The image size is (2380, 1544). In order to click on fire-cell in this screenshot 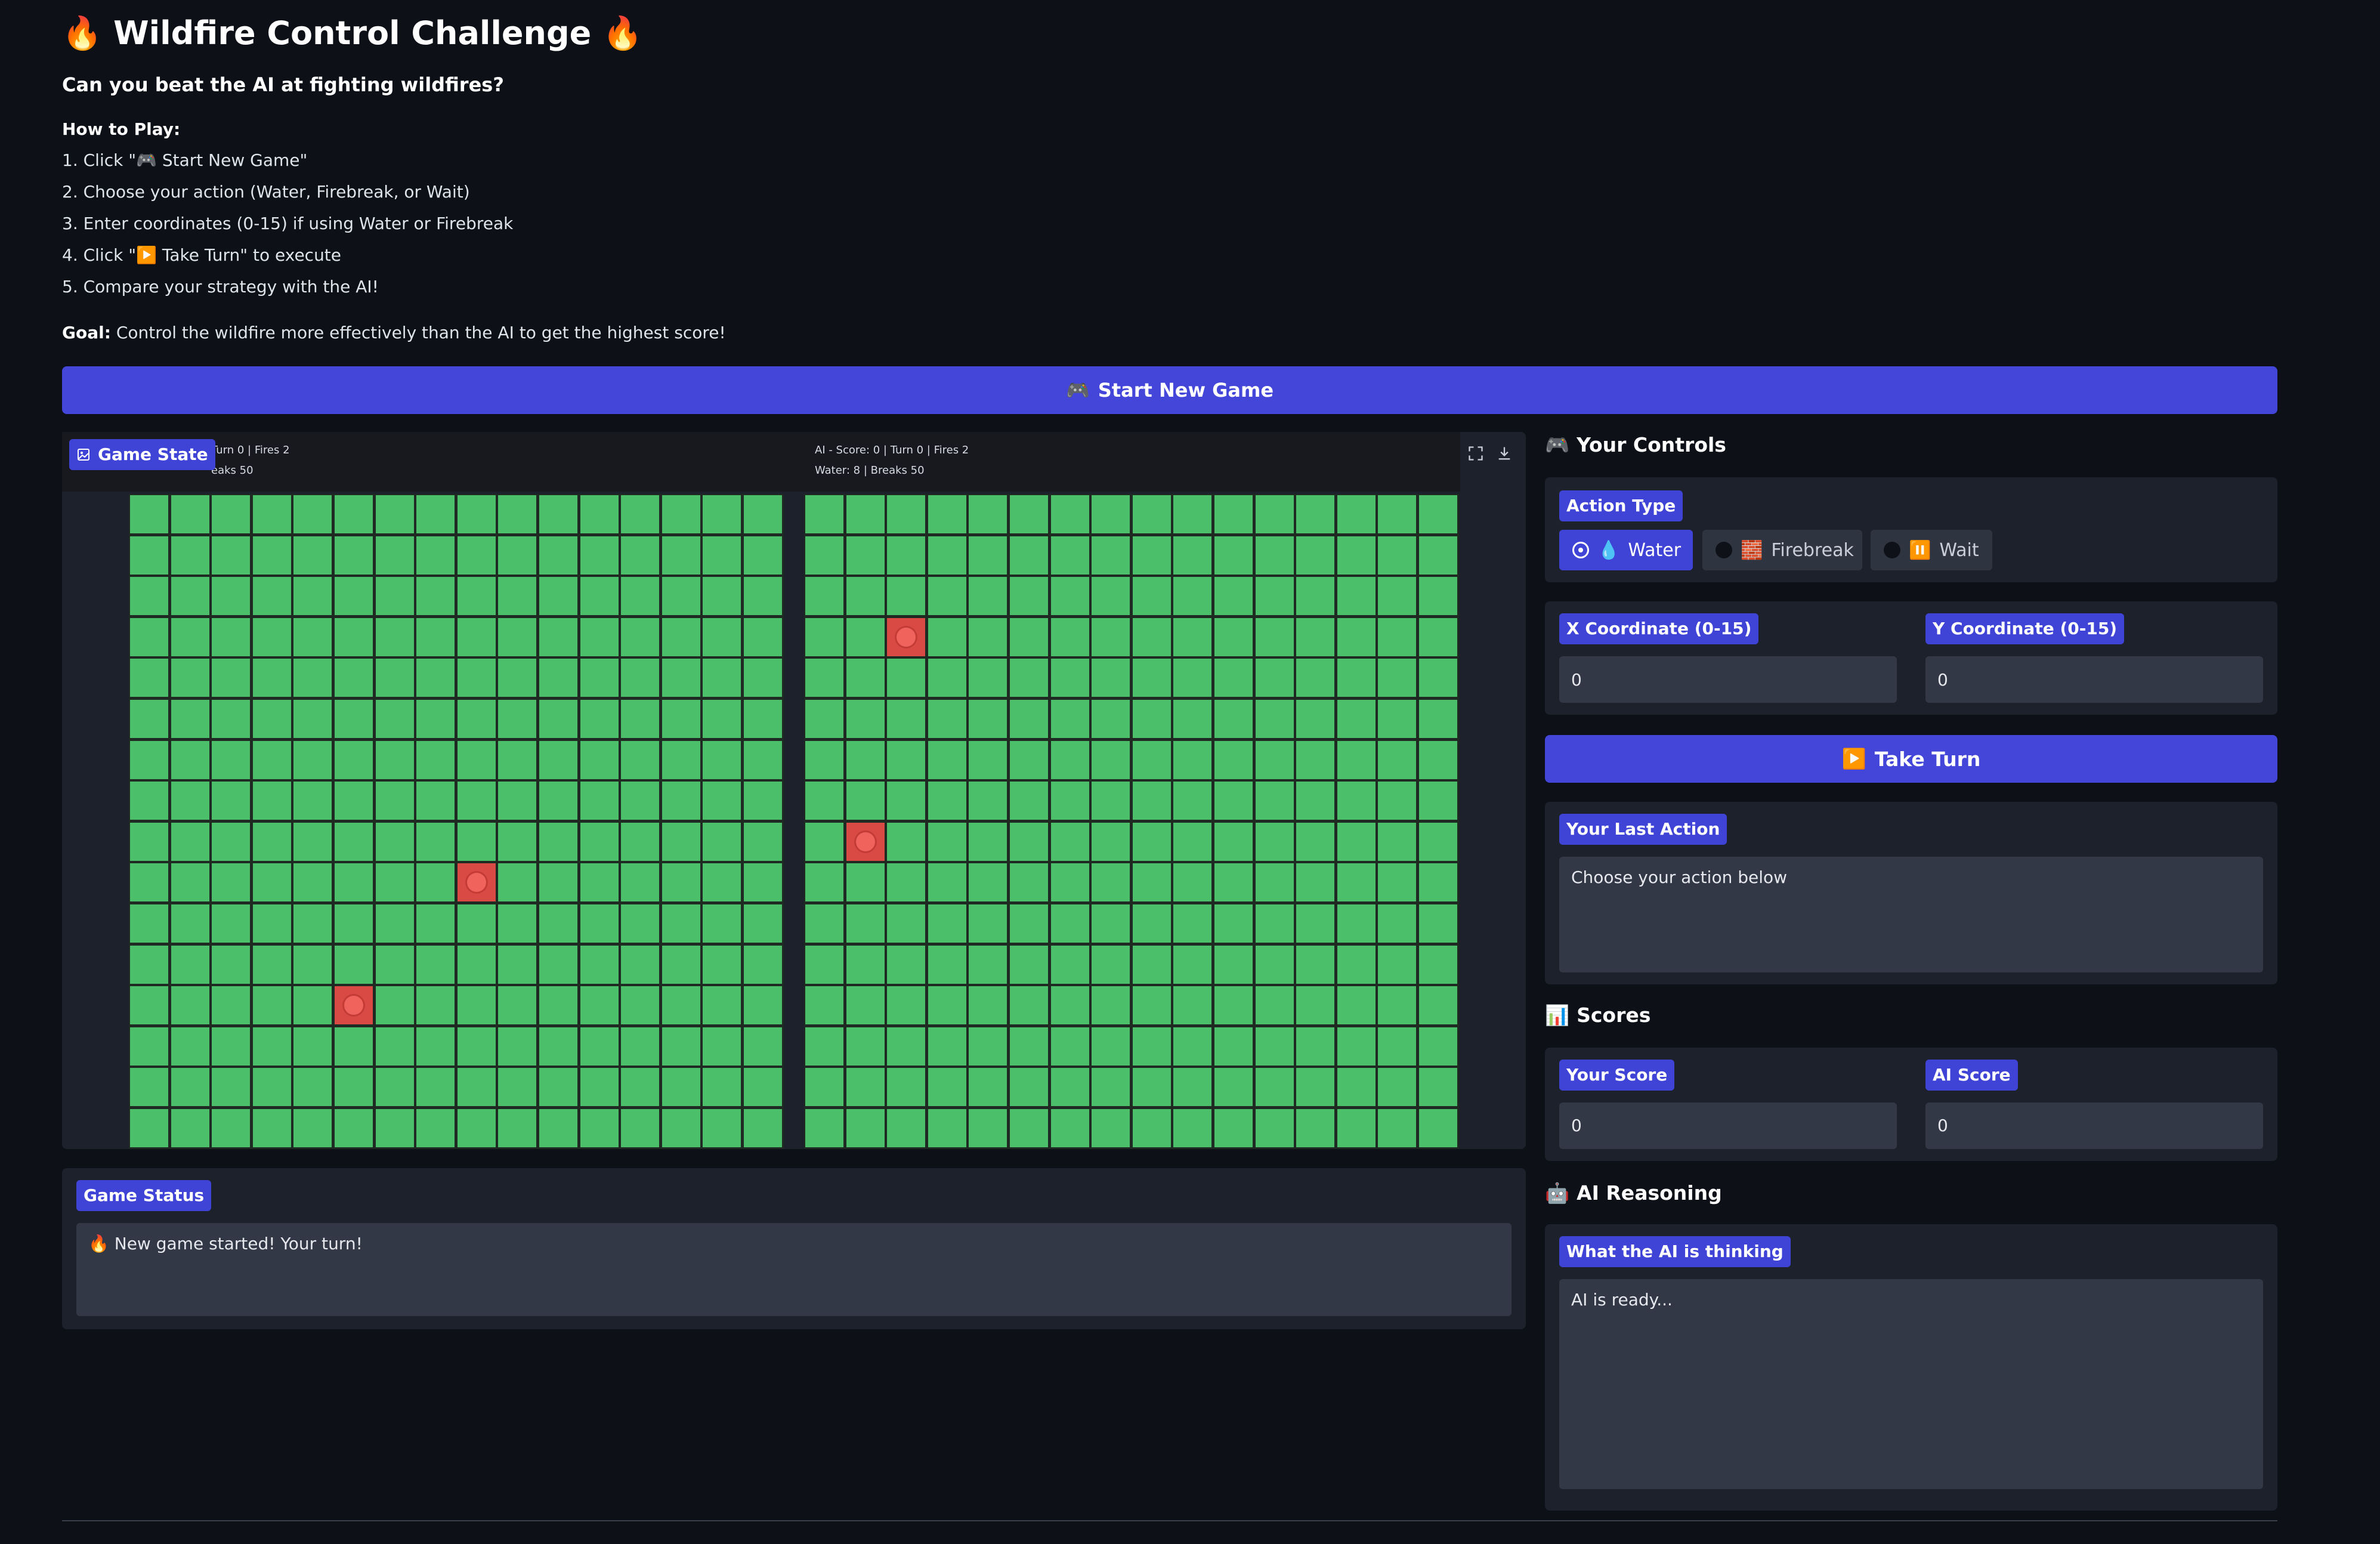, I will do `click(476, 882)`.